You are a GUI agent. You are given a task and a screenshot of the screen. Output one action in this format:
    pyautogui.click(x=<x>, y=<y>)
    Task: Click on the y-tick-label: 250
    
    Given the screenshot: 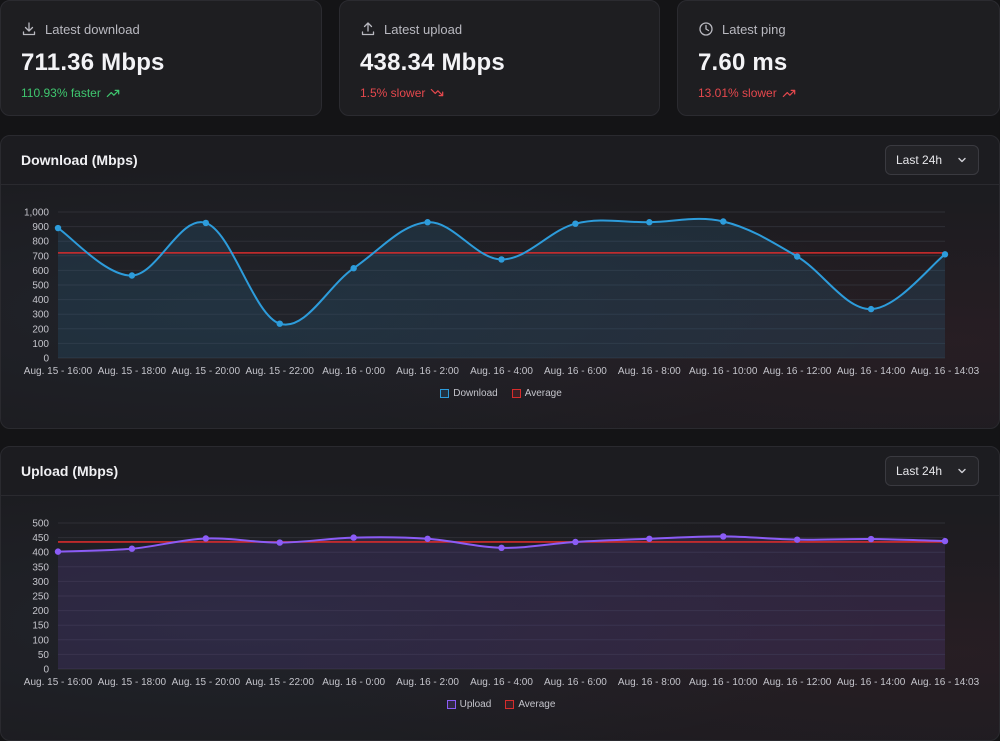 What is the action you would take?
    pyautogui.click(x=40, y=597)
    